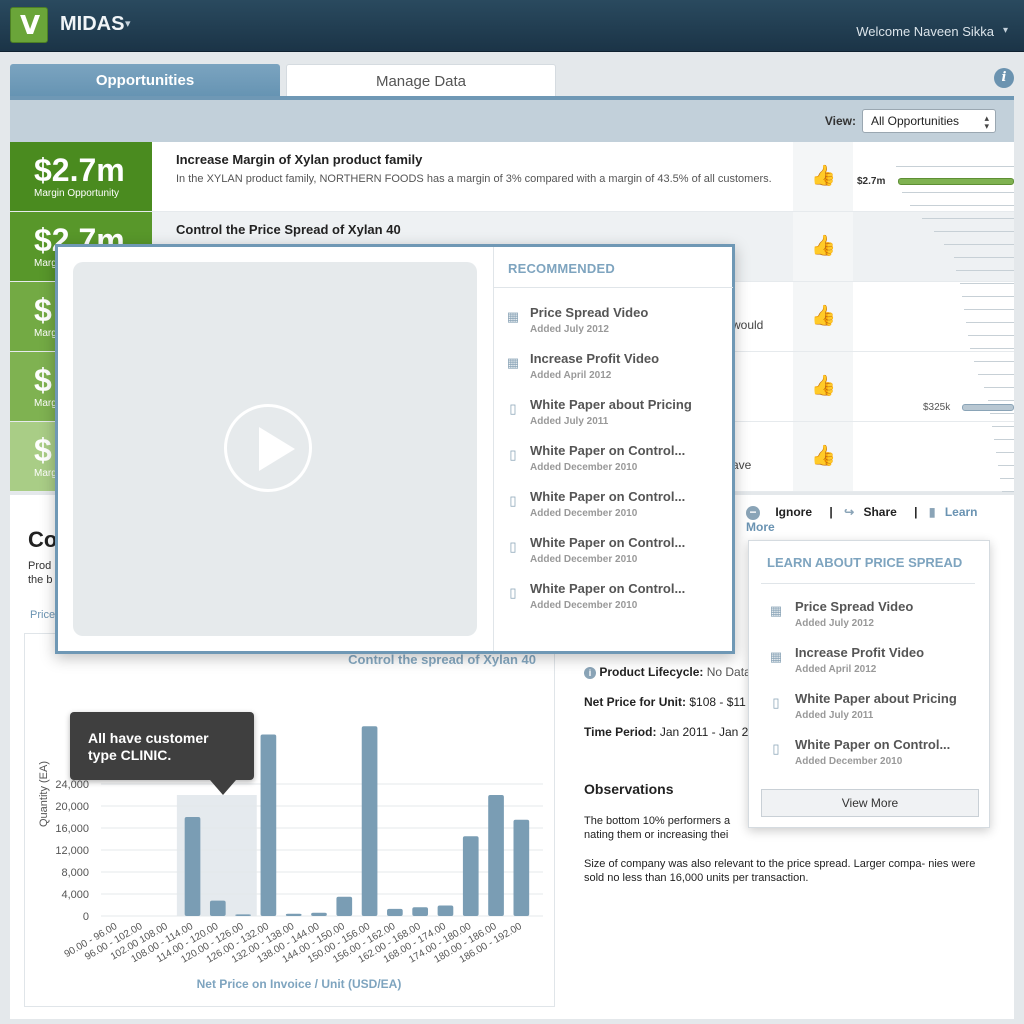 This screenshot has height=1024, width=1024. I want to click on view-select: All Opportunities ▴ ▾, so click(929, 121).